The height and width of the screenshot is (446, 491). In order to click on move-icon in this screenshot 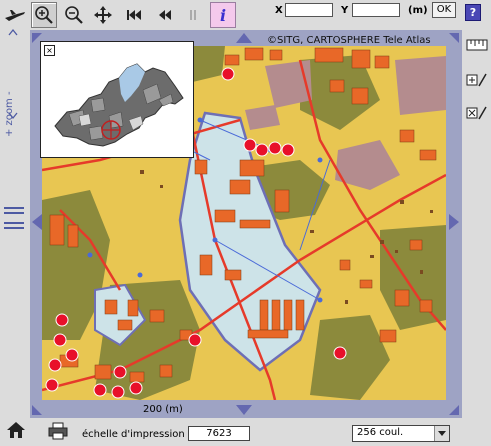, I will do `click(103, 15)`.